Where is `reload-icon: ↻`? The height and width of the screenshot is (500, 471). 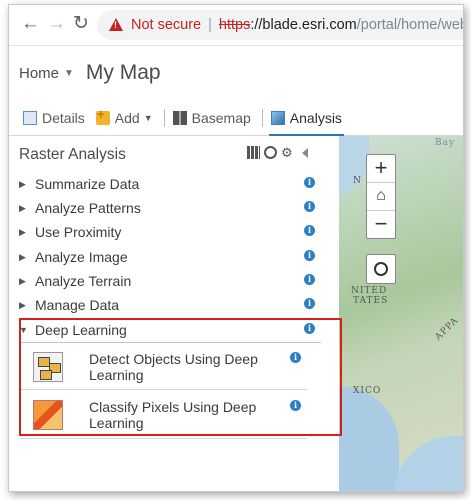
reload-icon: ↻ is located at coordinates (81, 24).